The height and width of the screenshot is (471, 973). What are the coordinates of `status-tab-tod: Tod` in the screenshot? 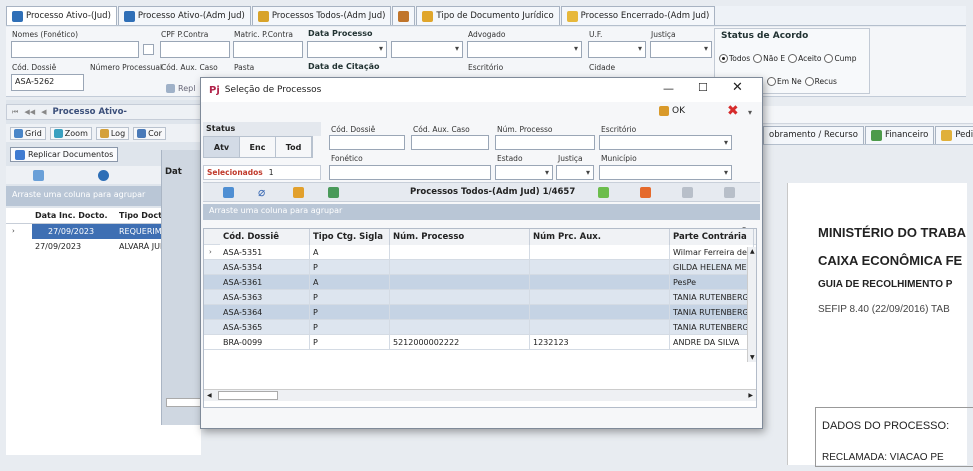 It's located at (294, 147).